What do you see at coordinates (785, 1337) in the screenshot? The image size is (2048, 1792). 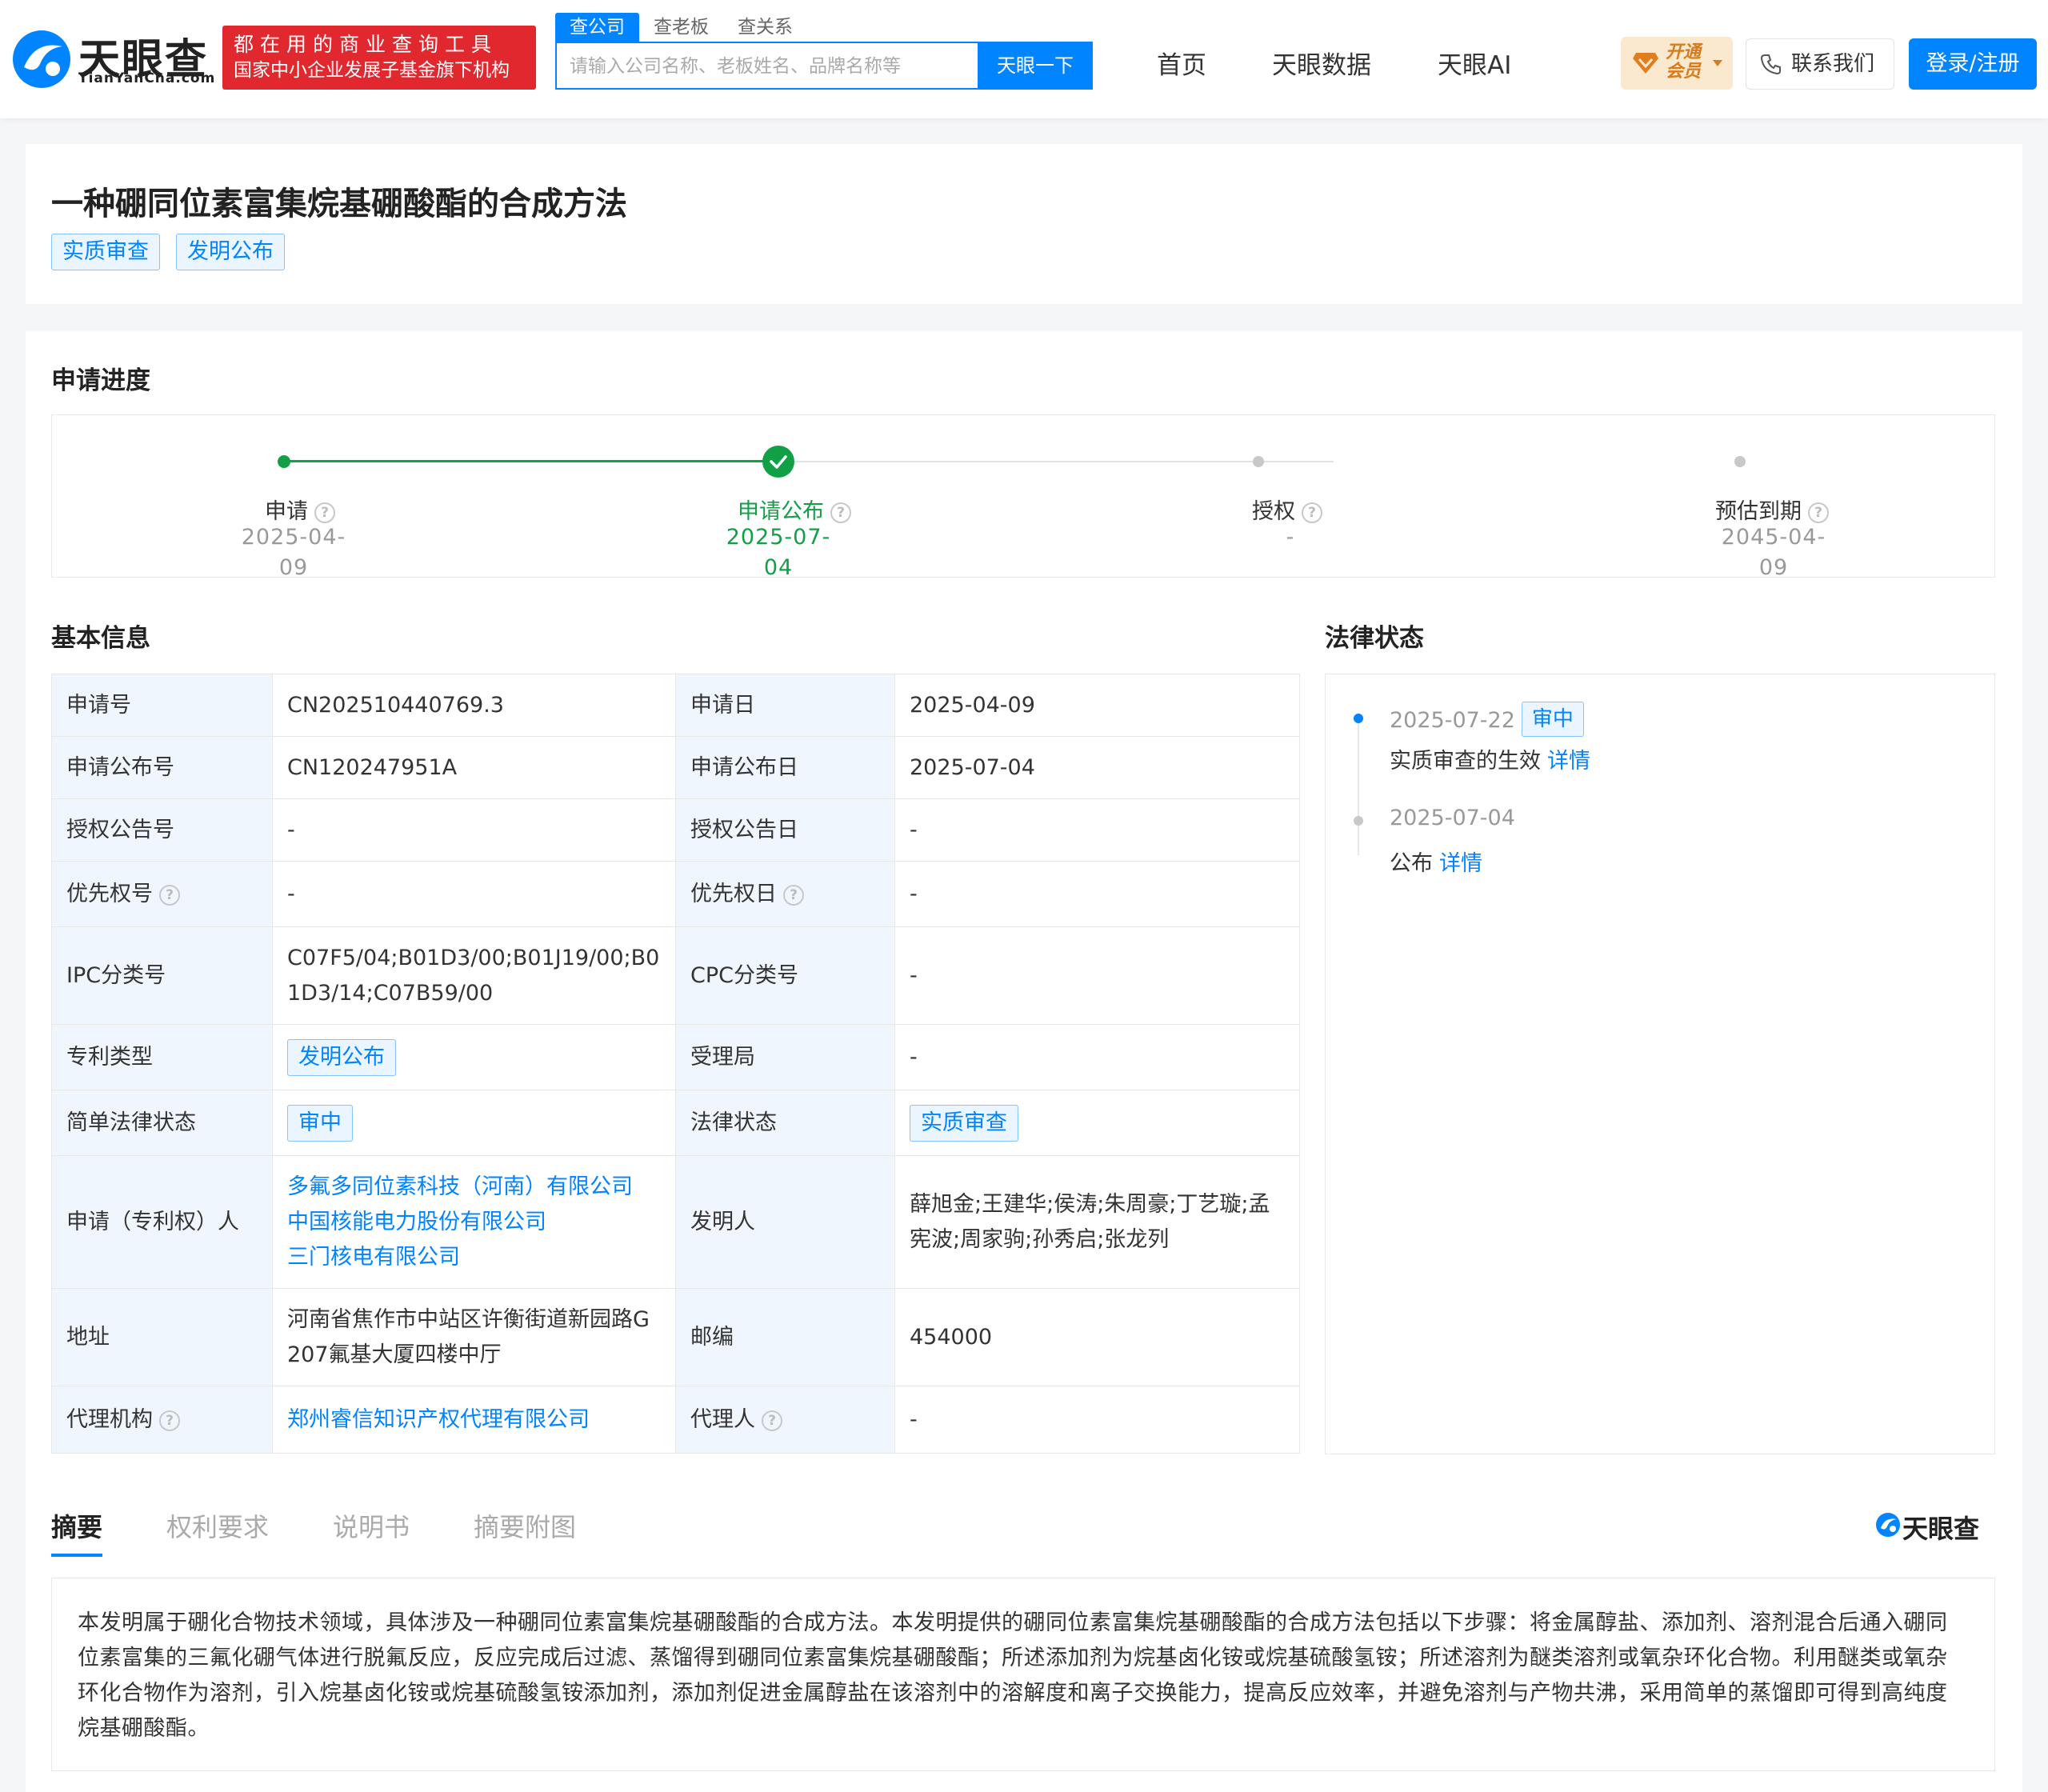 I see `label-postcode: 邮编` at bounding box center [785, 1337].